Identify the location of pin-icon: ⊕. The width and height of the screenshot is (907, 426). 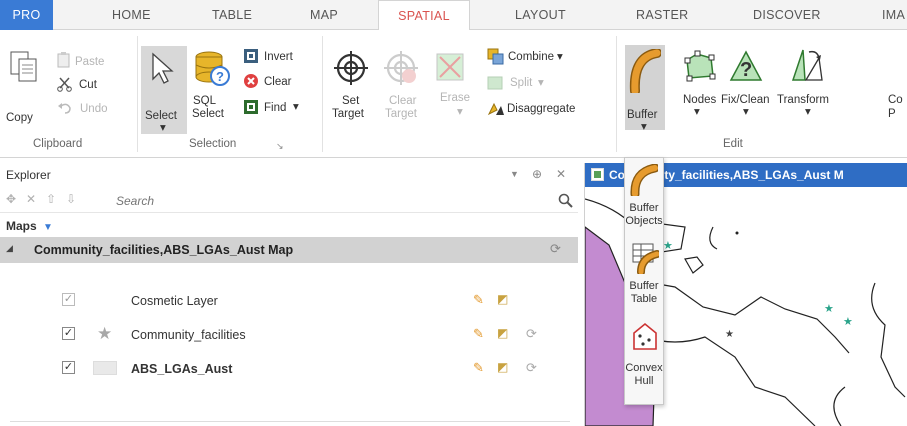
(537, 174).